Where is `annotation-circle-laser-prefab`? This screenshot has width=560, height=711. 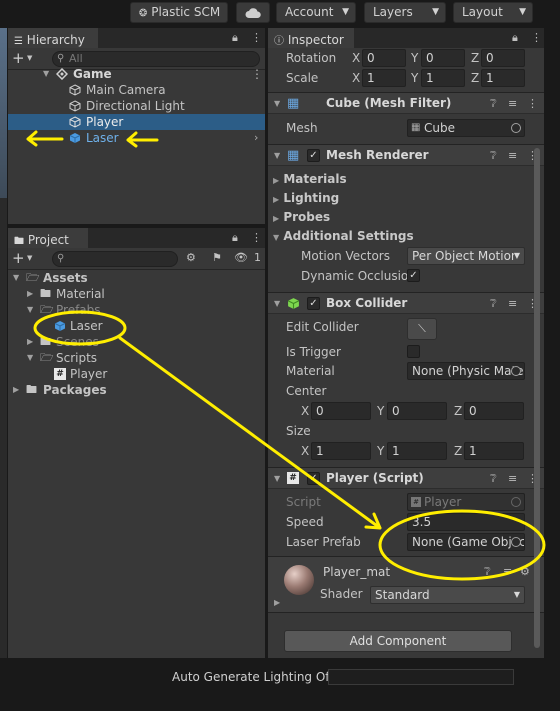
annotation-circle-laser-prefab is located at coordinates (80, 328).